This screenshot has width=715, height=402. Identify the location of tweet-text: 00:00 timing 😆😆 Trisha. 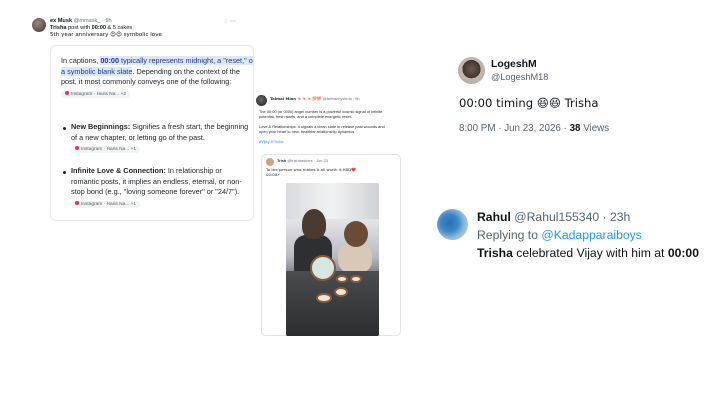
(529, 103).